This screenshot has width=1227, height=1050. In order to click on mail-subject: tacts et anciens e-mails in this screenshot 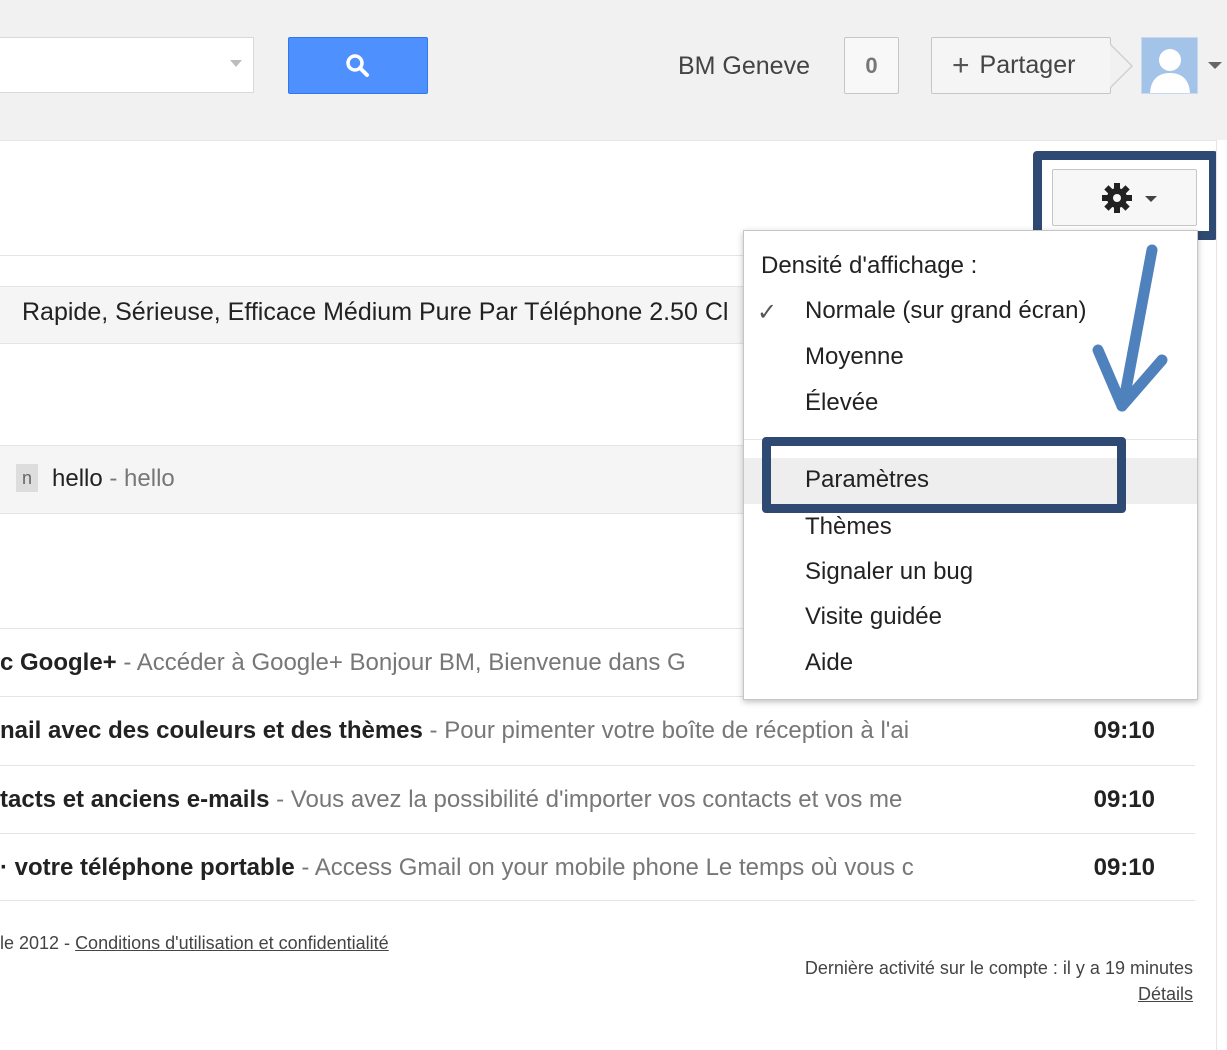, I will do `click(135, 799)`.